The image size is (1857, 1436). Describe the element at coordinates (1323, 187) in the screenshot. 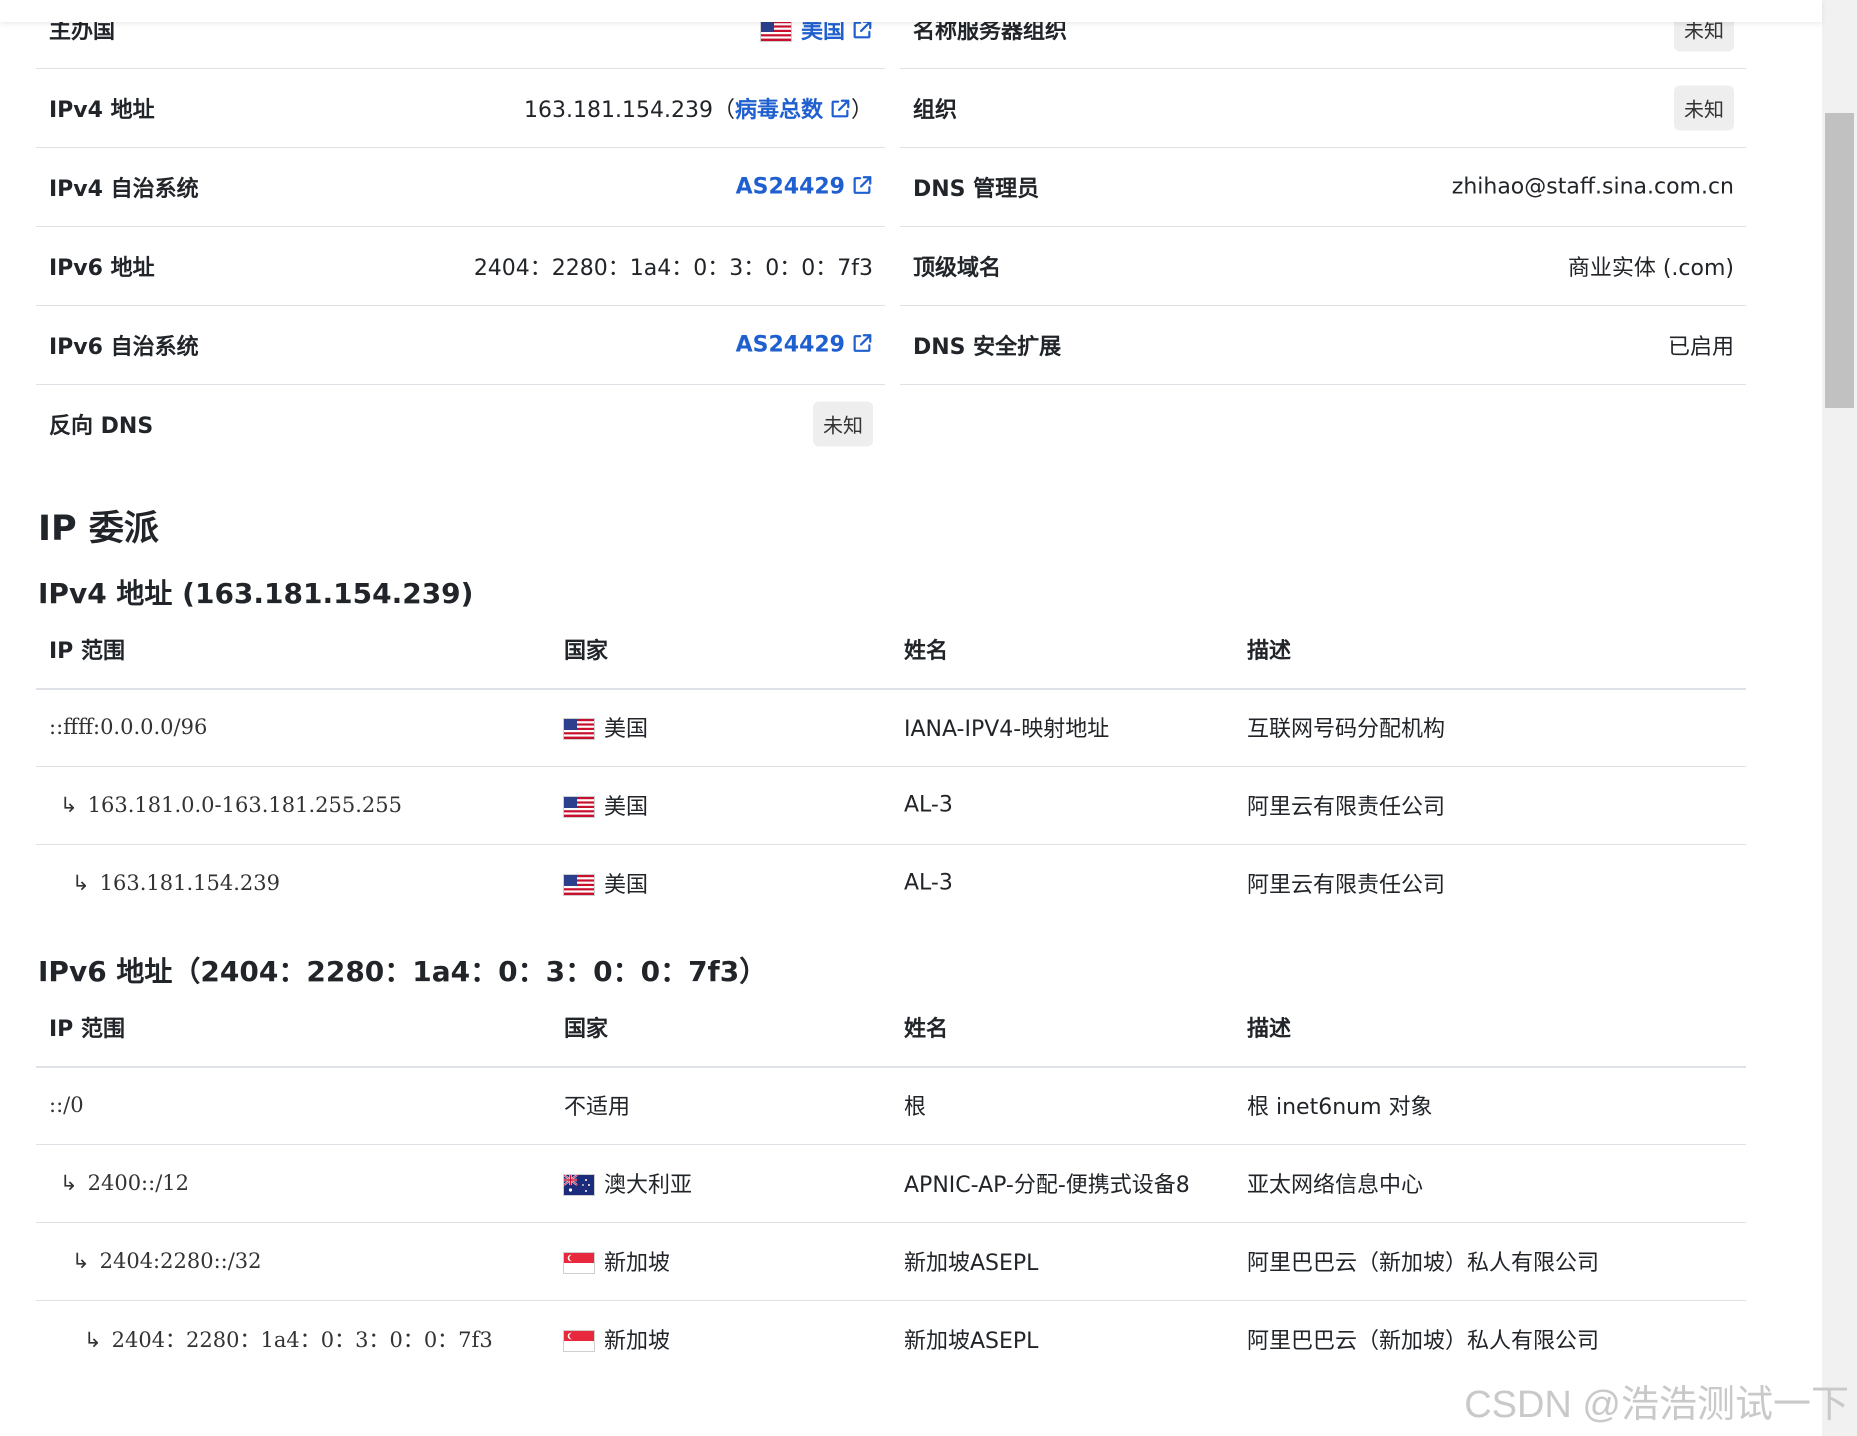

I see `summary-row-dns-admin: DNS 管理员 zhihao@staff.sina.com.cn` at that location.